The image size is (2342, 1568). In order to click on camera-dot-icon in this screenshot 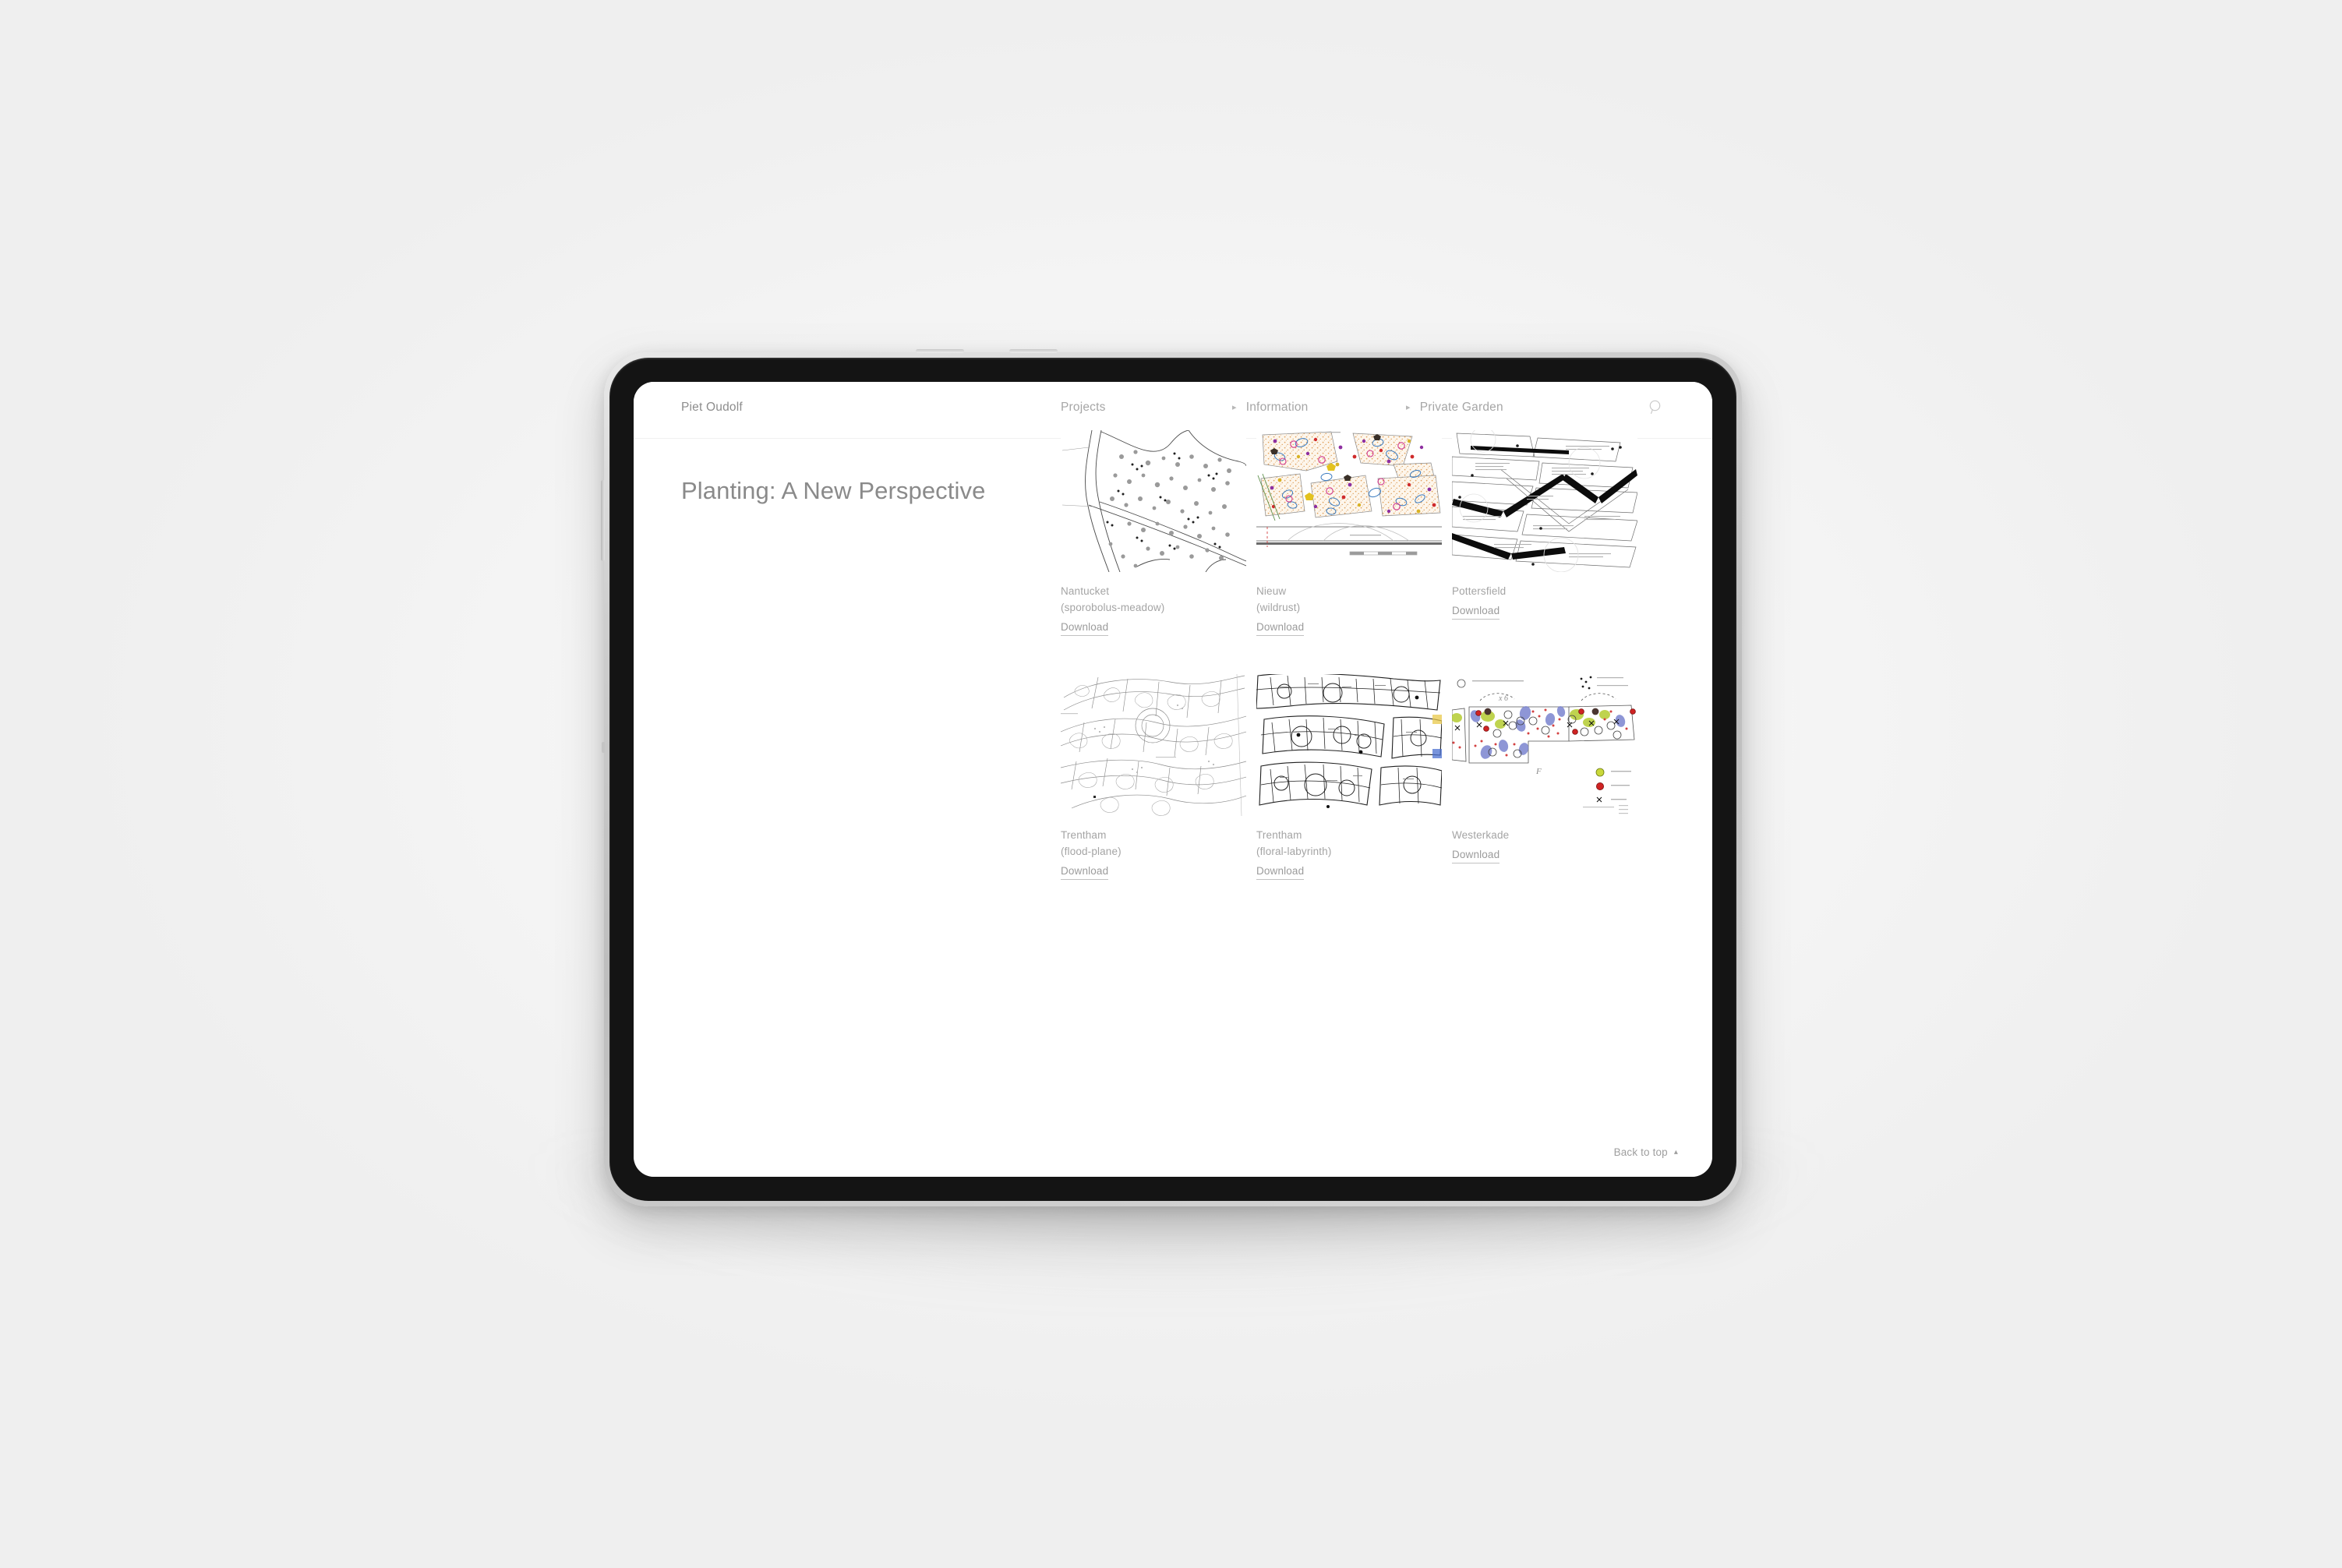, I will do `click(603, 747)`.